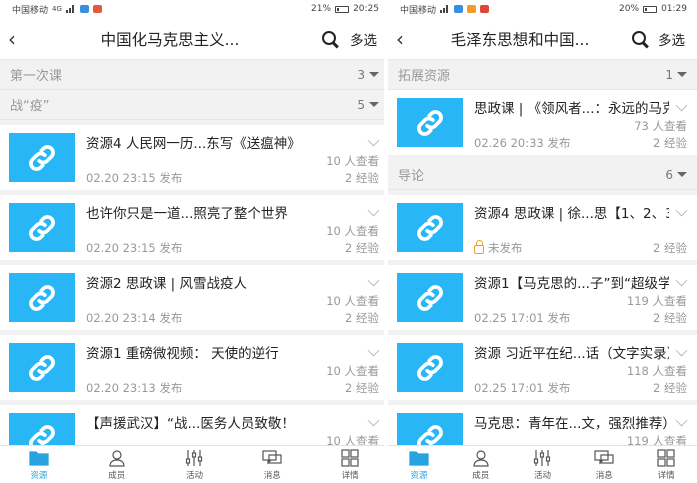 The width and height of the screenshot is (697, 483). I want to click on resource-item: 资源4 思政课 | 徐...思【1、2、3】 未发布 2 经验, so click(542, 227).